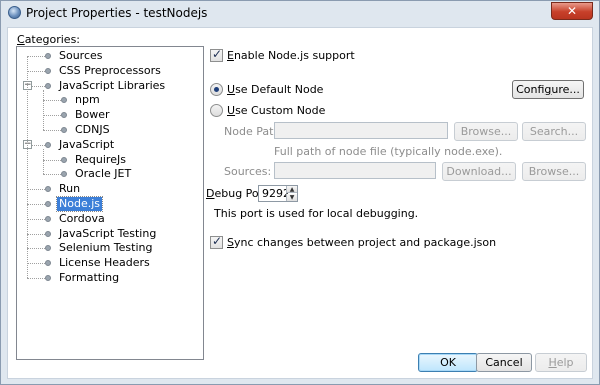  Describe the element at coordinates (216, 54) in the screenshot. I see `enable-nodejs-checkbox: ✓` at that location.